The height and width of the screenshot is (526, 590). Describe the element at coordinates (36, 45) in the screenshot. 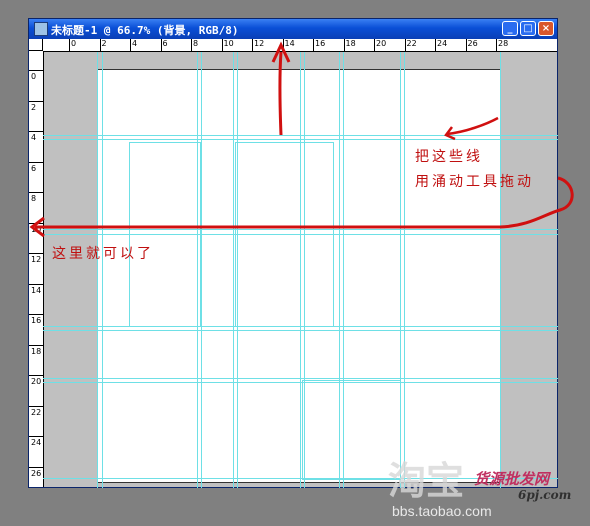

I see `ruler-origin` at that location.